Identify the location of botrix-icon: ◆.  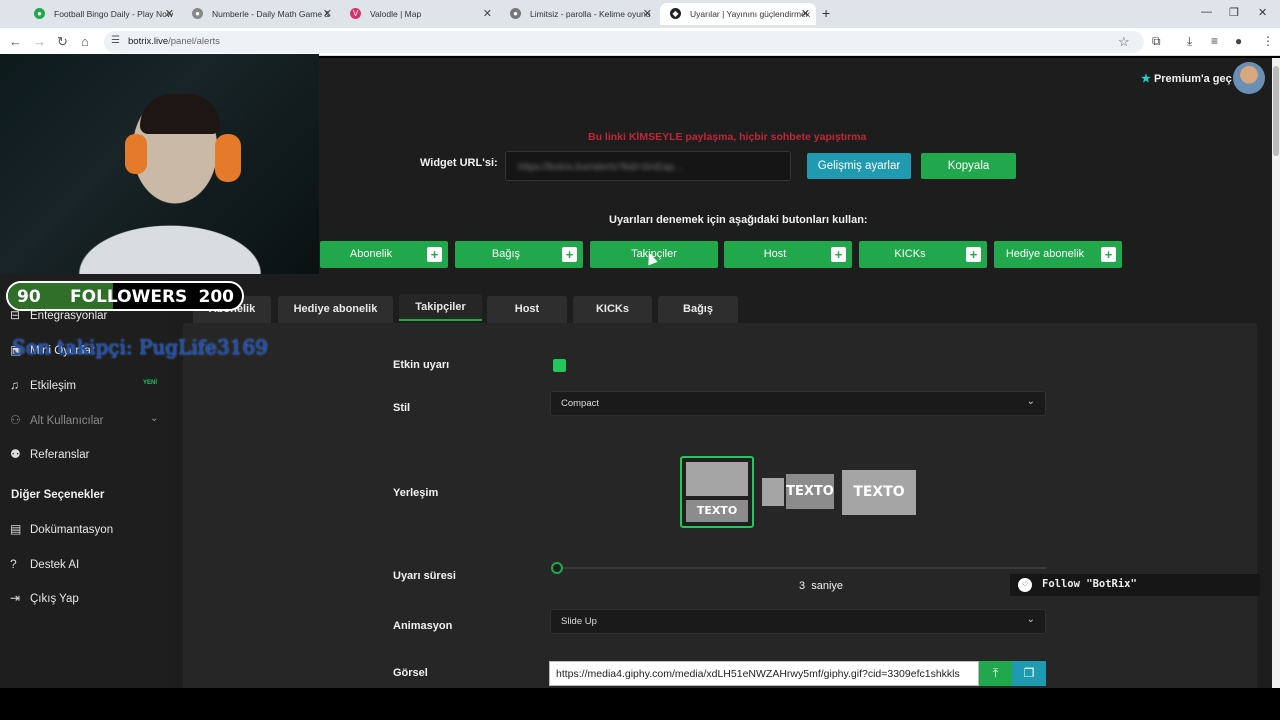
(675, 13).